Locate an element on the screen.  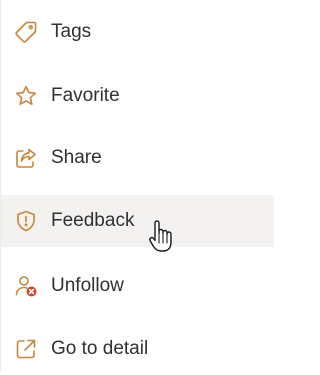
menu-item-label: Share is located at coordinates (76, 157).